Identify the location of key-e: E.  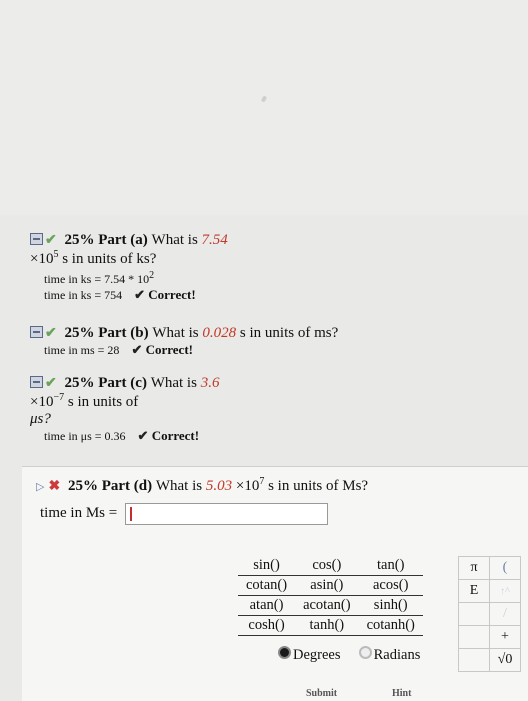
(474, 591).